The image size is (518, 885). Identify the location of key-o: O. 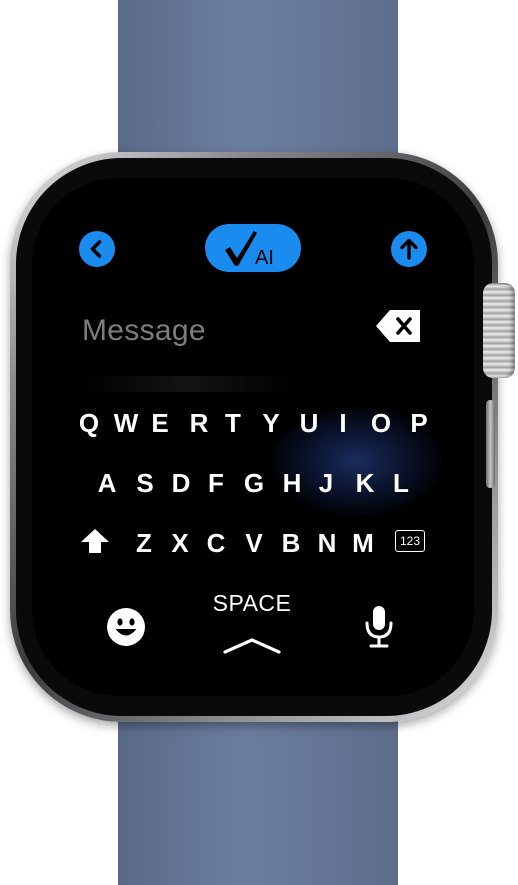
(381, 423).